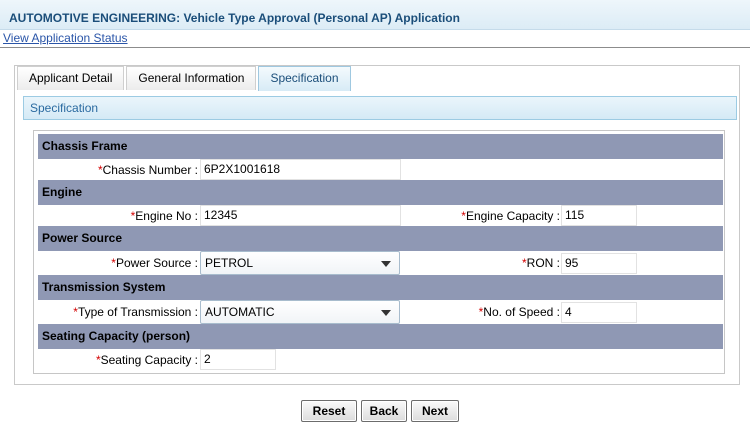  Describe the element at coordinates (380, 287) in the screenshot. I see `group-header-transmission-system: Transmission System` at that location.